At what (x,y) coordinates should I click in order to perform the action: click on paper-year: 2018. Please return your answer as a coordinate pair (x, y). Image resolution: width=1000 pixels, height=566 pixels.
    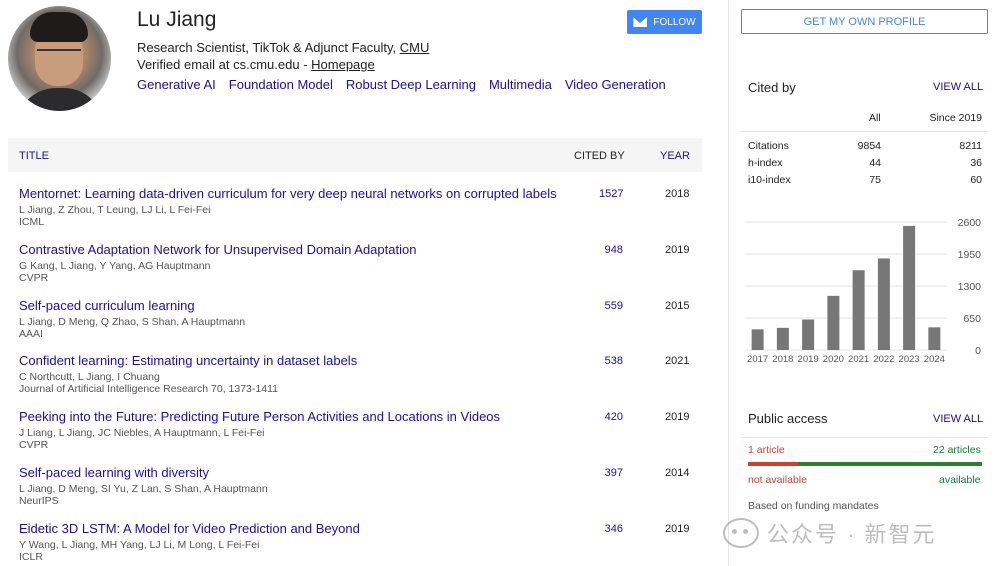
    Looking at the image, I should click on (677, 194).